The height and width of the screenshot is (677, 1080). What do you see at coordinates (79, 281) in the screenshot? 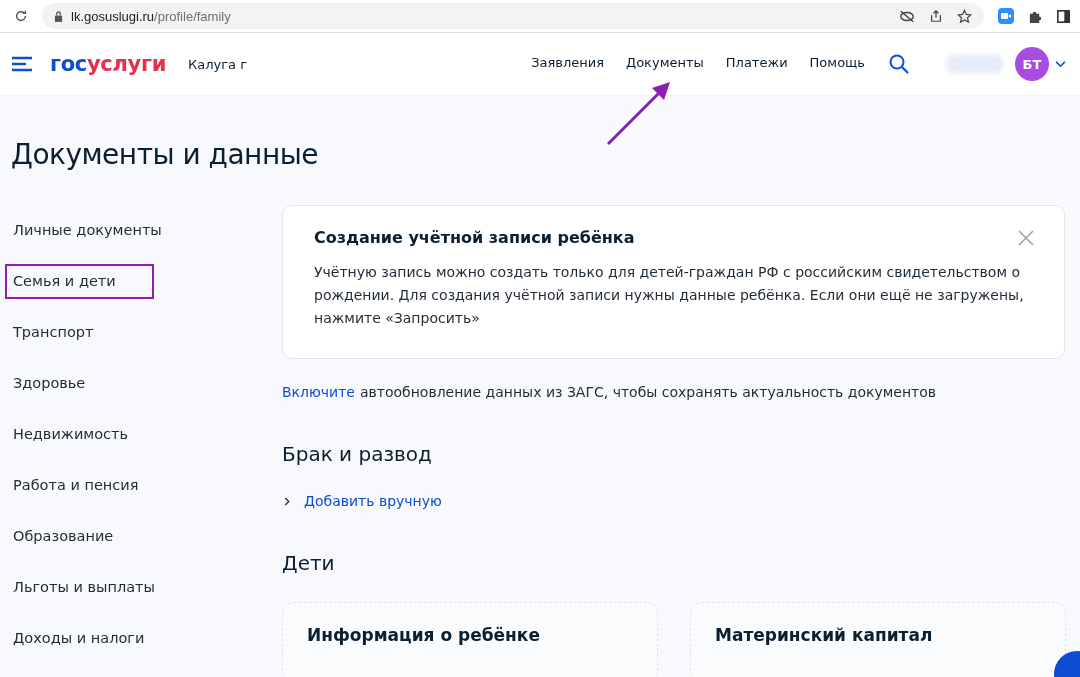
I see `sidebar-item: Семья и дети` at bounding box center [79, 281].